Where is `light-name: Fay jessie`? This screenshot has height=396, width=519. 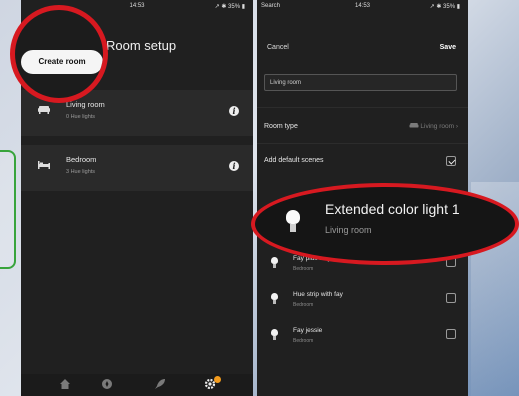 light-name: Fay jessie is located at coordinates (308, 330).